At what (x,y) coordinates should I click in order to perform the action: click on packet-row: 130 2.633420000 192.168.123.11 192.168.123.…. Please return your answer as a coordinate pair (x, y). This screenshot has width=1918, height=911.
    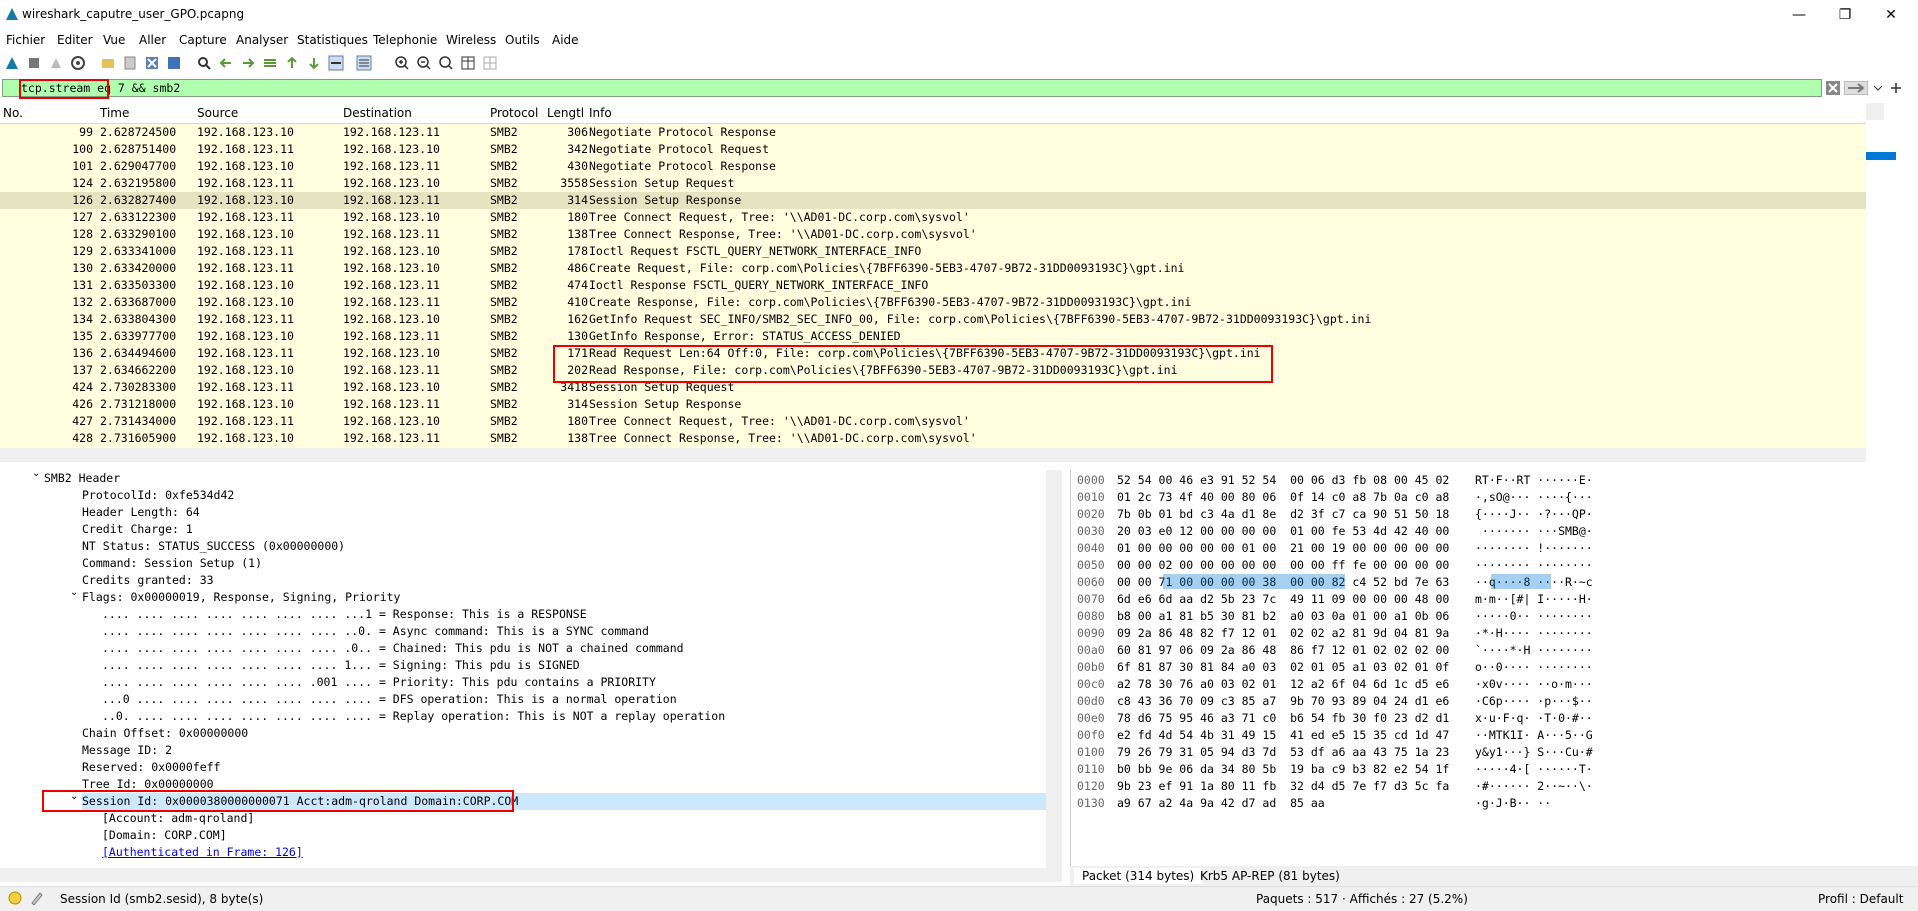
    Looking at the image, I should click on (933, 268).